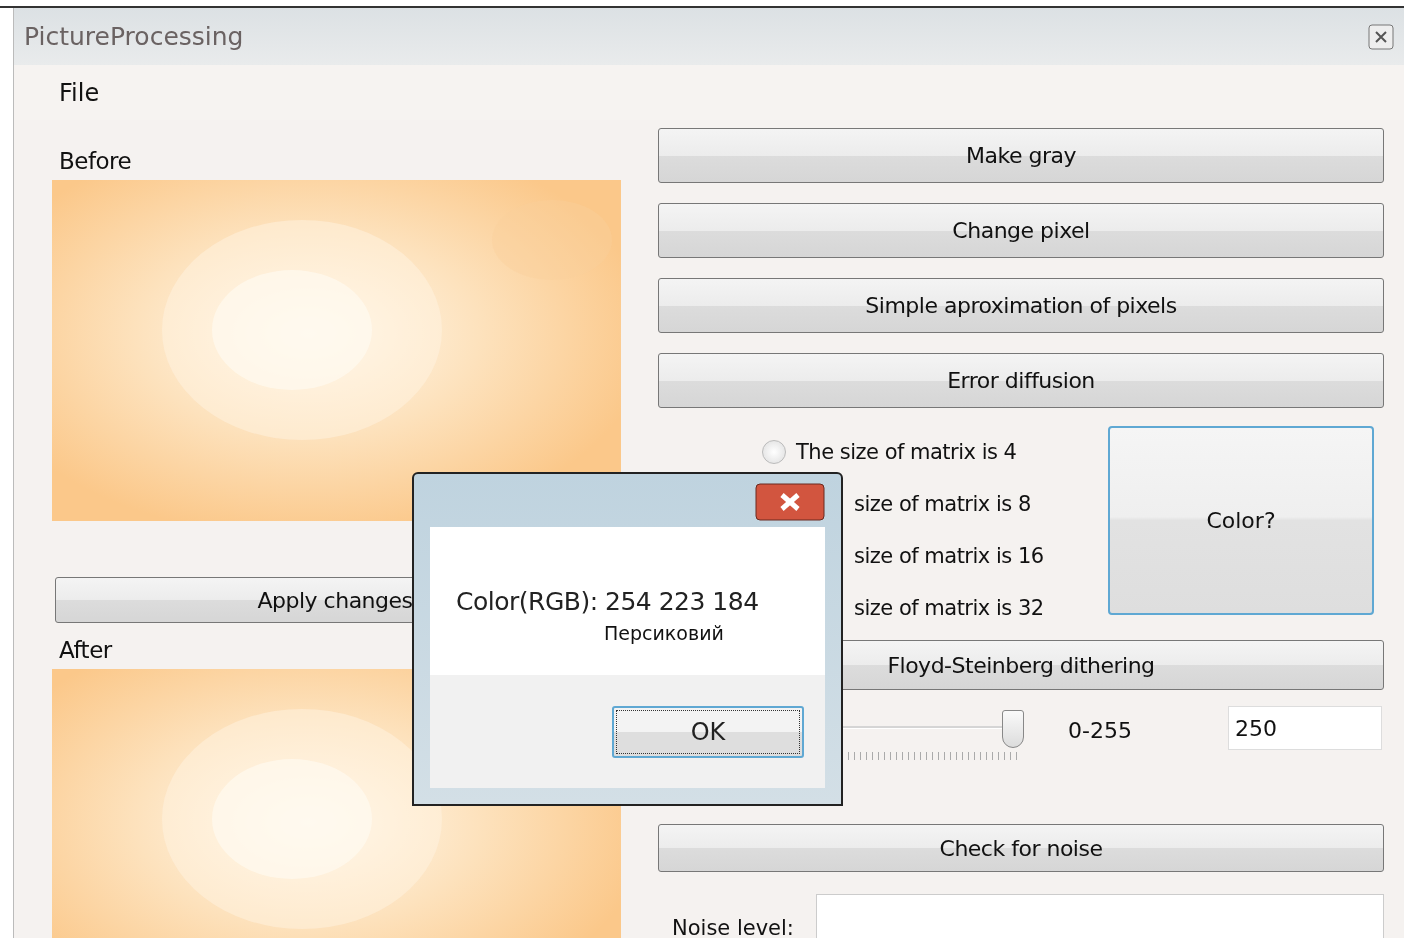 This screenshot has width=1404, height=938. Describe the element at coordinates (942, 504) in the screenshot. I see `radio-label: size of matrix is 8` at that location.